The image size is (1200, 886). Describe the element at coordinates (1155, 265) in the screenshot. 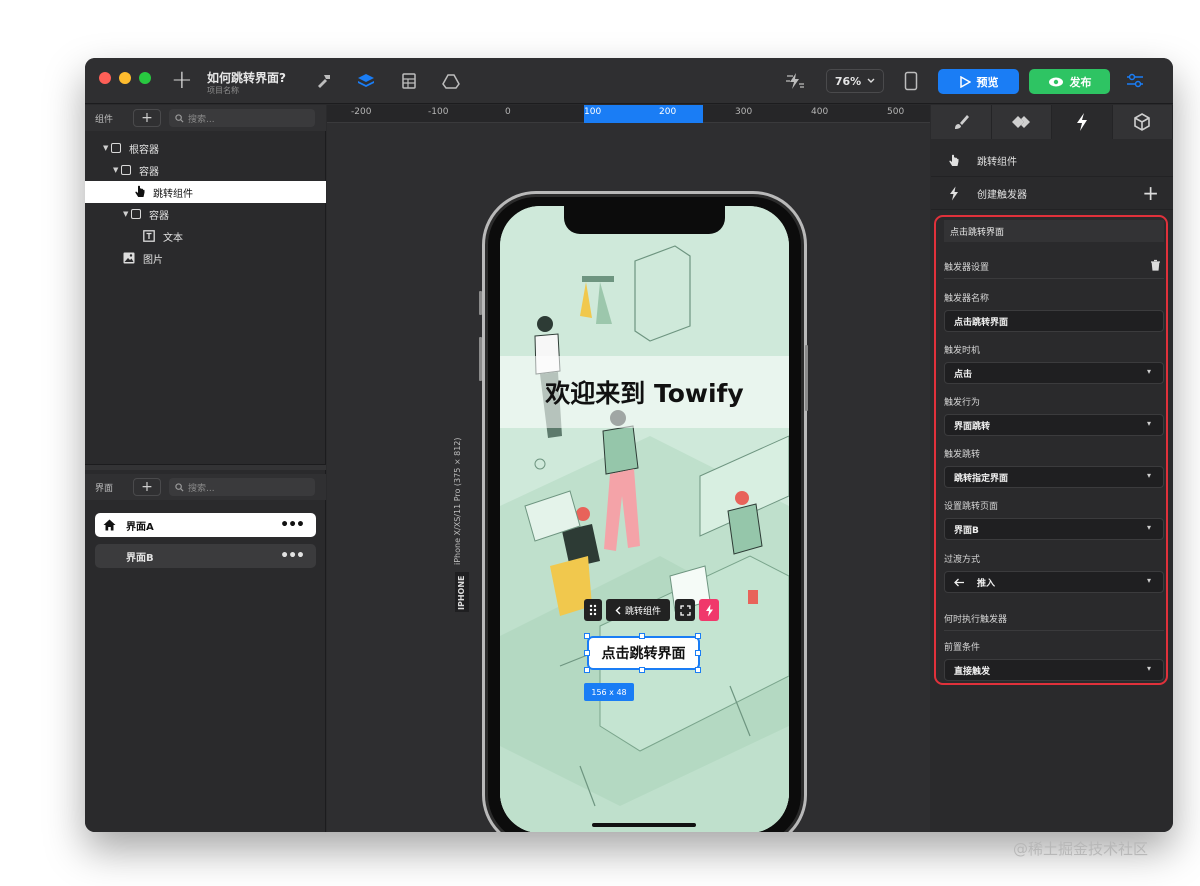

I see `trash-icon` at that location.